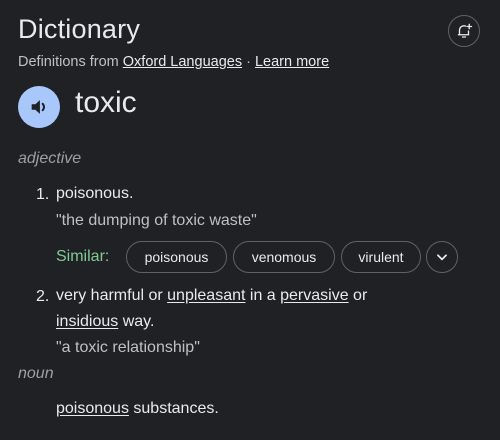  Describe the element at coordinates (182, 62) in the screenshot. I see `oxford-languages-link: Oxford Languages` at that location.